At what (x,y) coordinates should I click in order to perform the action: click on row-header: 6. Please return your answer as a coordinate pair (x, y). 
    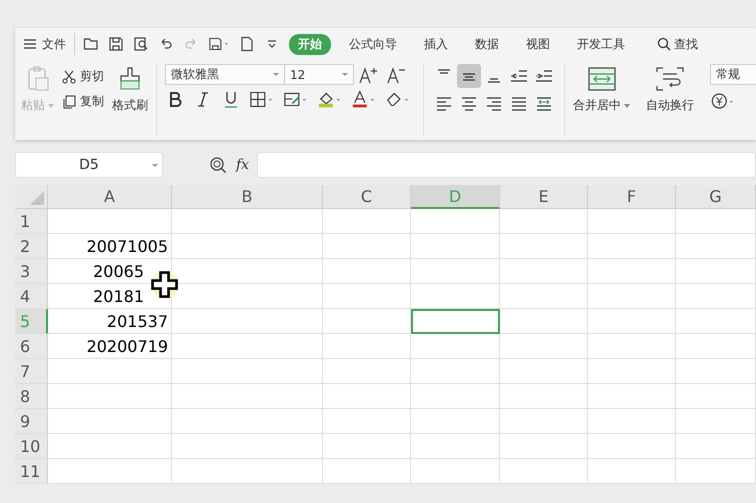
    Looking at the image, I should click on (31, 346).